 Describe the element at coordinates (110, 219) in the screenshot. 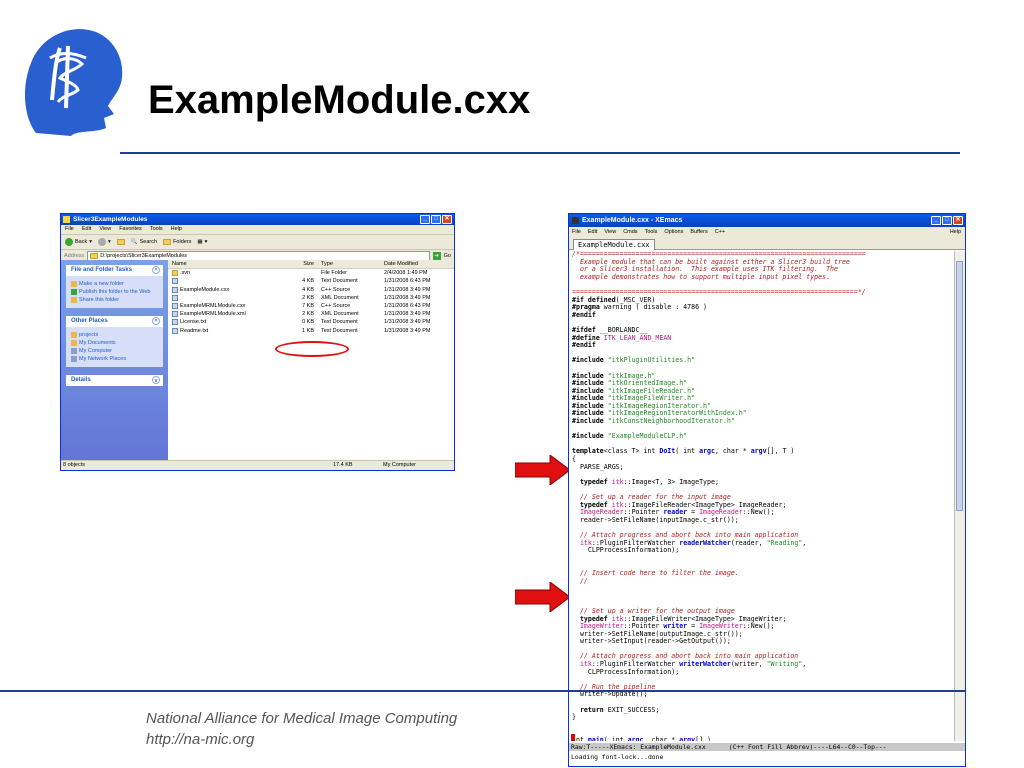

I see `explorer-title: Slicer3ExampleModules` at that location.